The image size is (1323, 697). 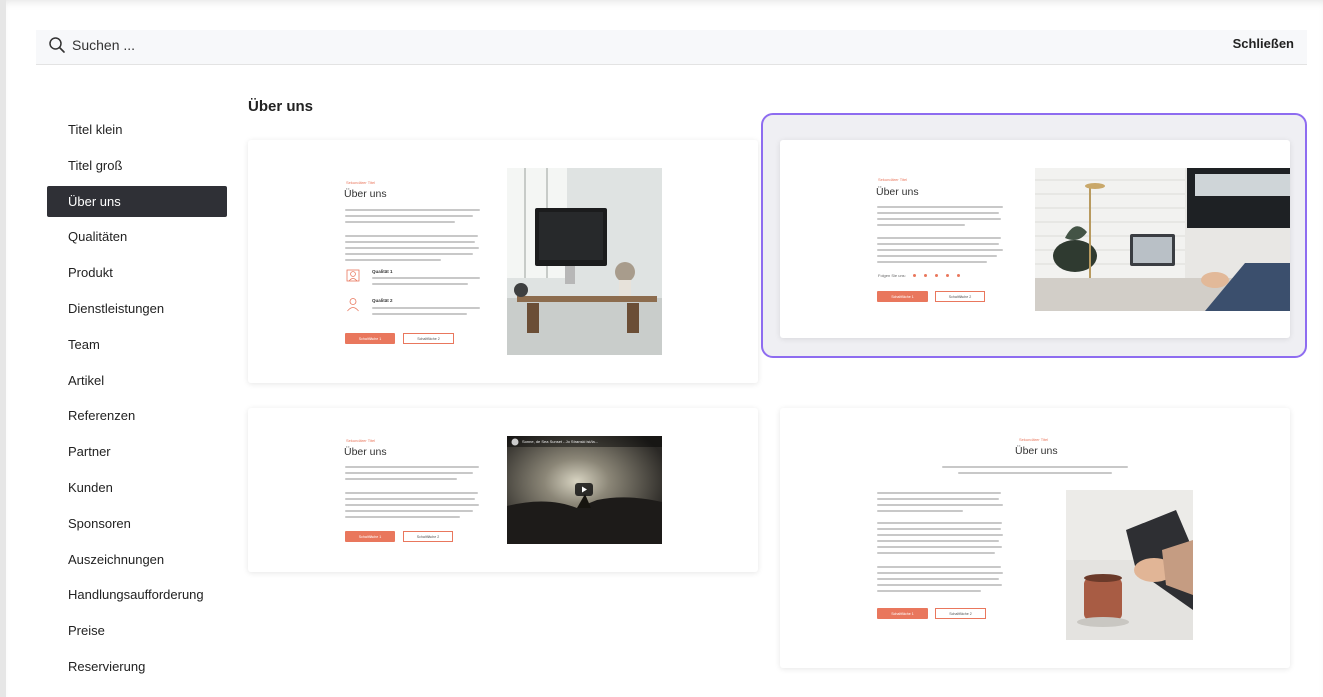 What do you see at coordinates (137, 666) in the screenshot?
I see `sidebar-item-reservierung: Reservierung` at bounding box center [137, 666].